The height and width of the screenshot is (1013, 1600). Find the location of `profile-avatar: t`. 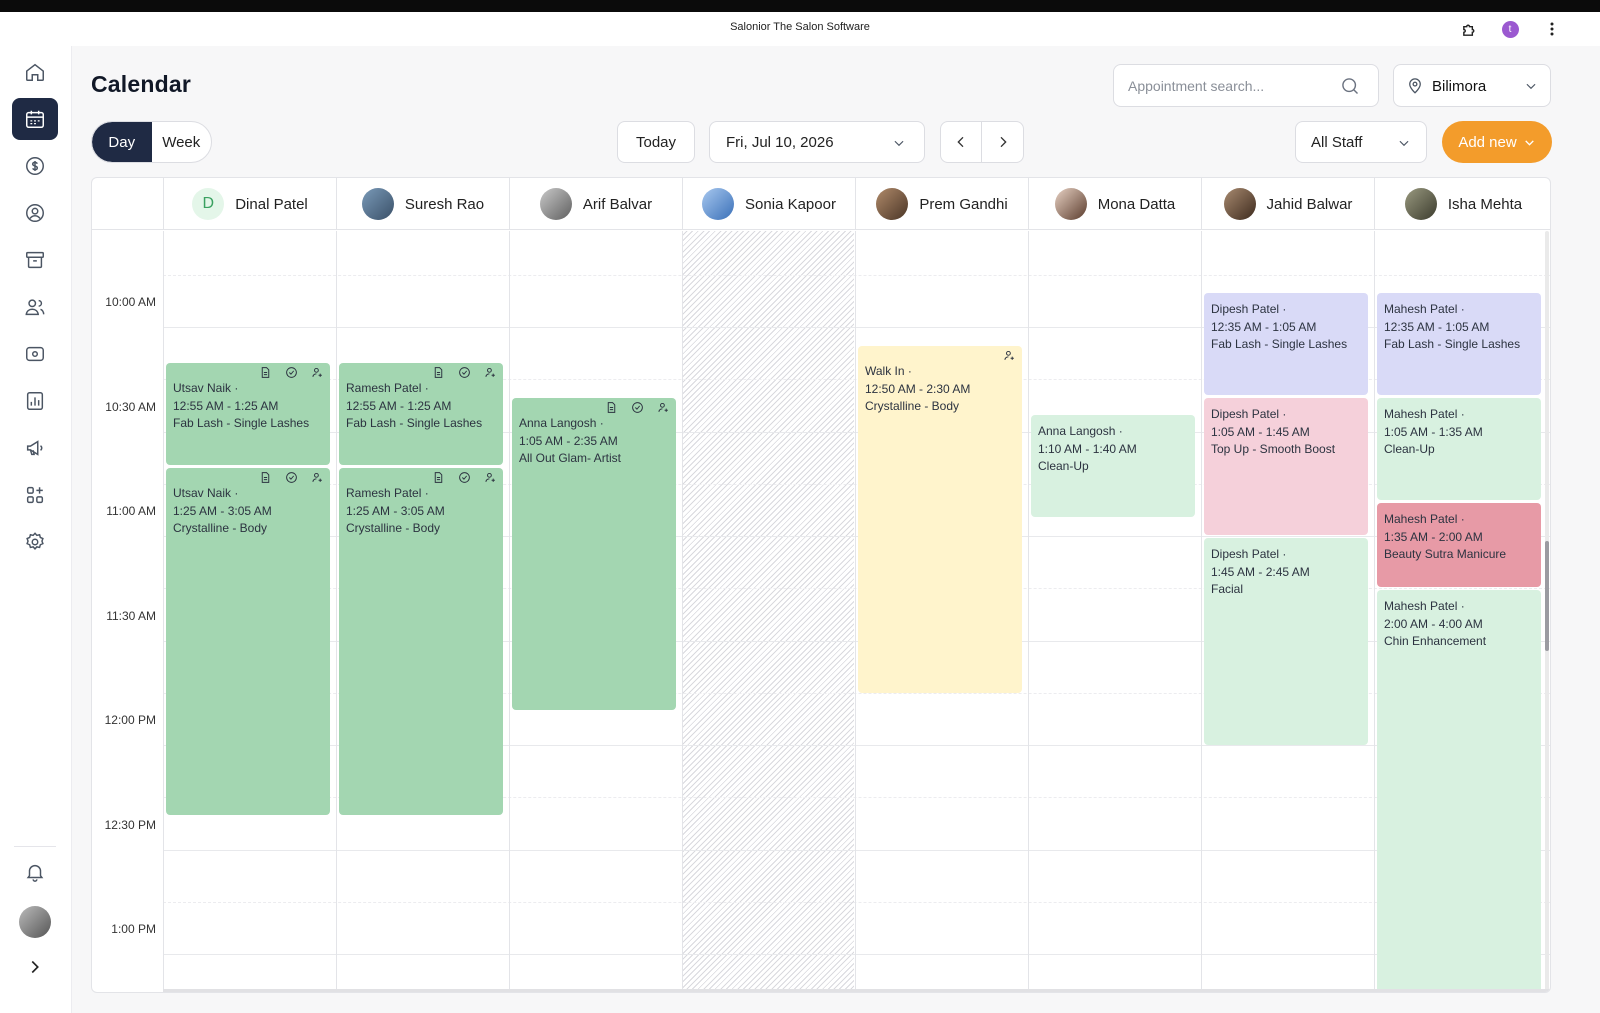

profile-avatar: t is located at coordinates (1510, 29).